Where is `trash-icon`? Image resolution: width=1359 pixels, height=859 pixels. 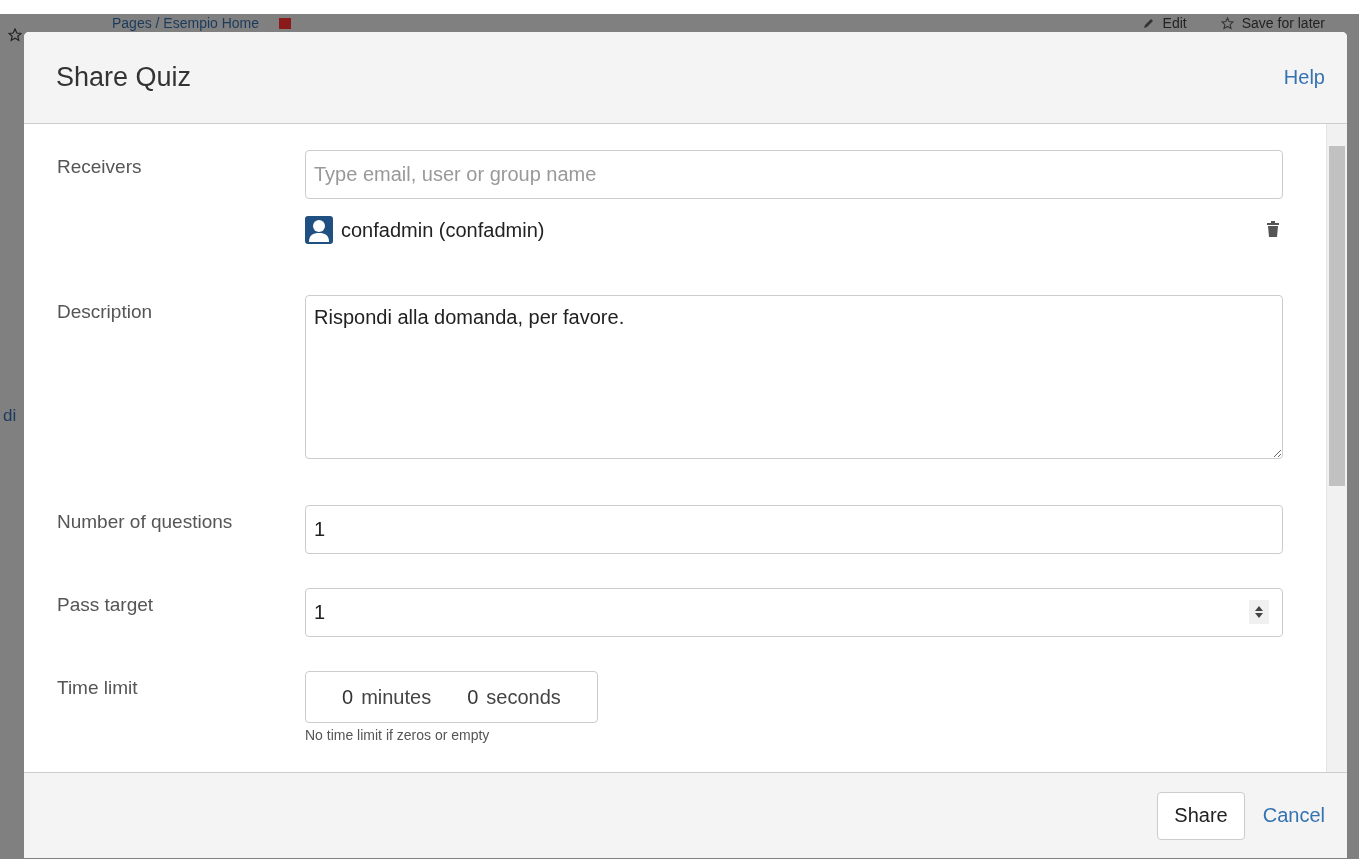 trash-icon is located at coordinates (1273, 228).